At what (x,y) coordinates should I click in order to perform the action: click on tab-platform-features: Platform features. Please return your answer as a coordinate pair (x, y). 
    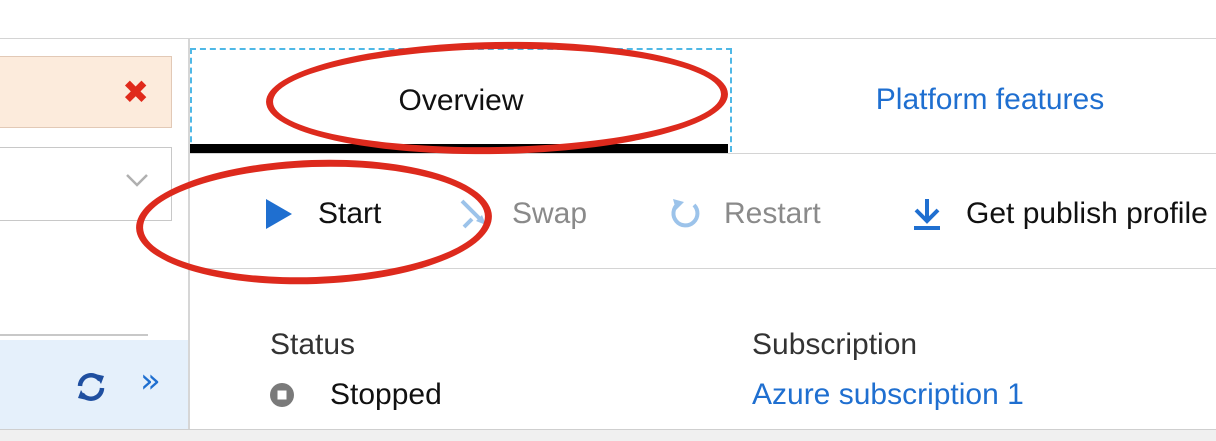
    Looking at the image, I should click on (990, 100).